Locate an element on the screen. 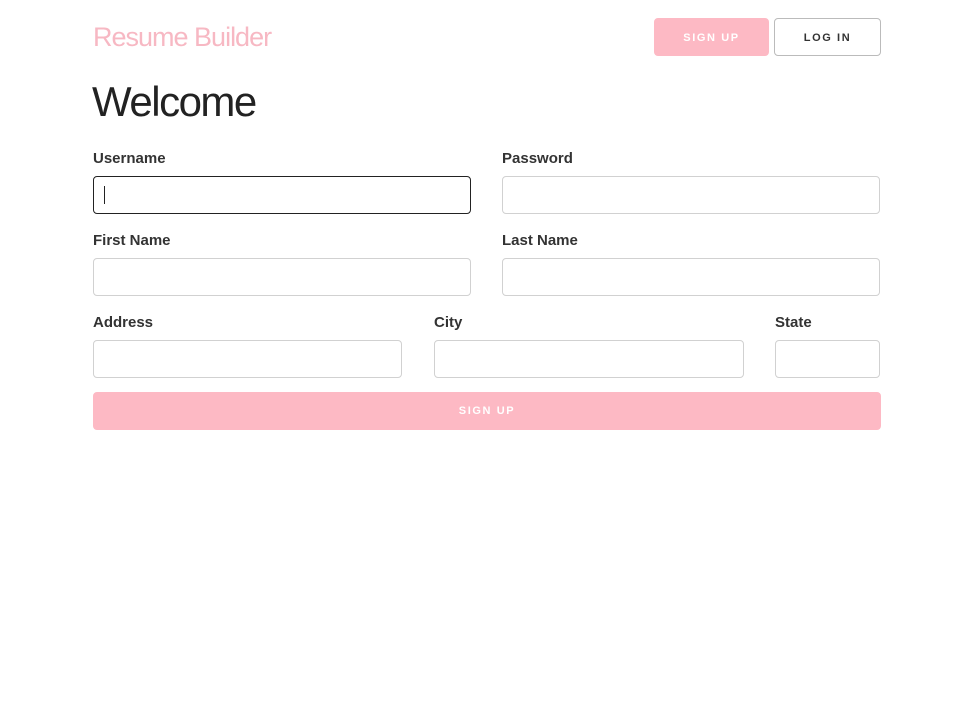 The image size is (972, 715). last-name-group: Last Name is located at coordinates (691, 264).